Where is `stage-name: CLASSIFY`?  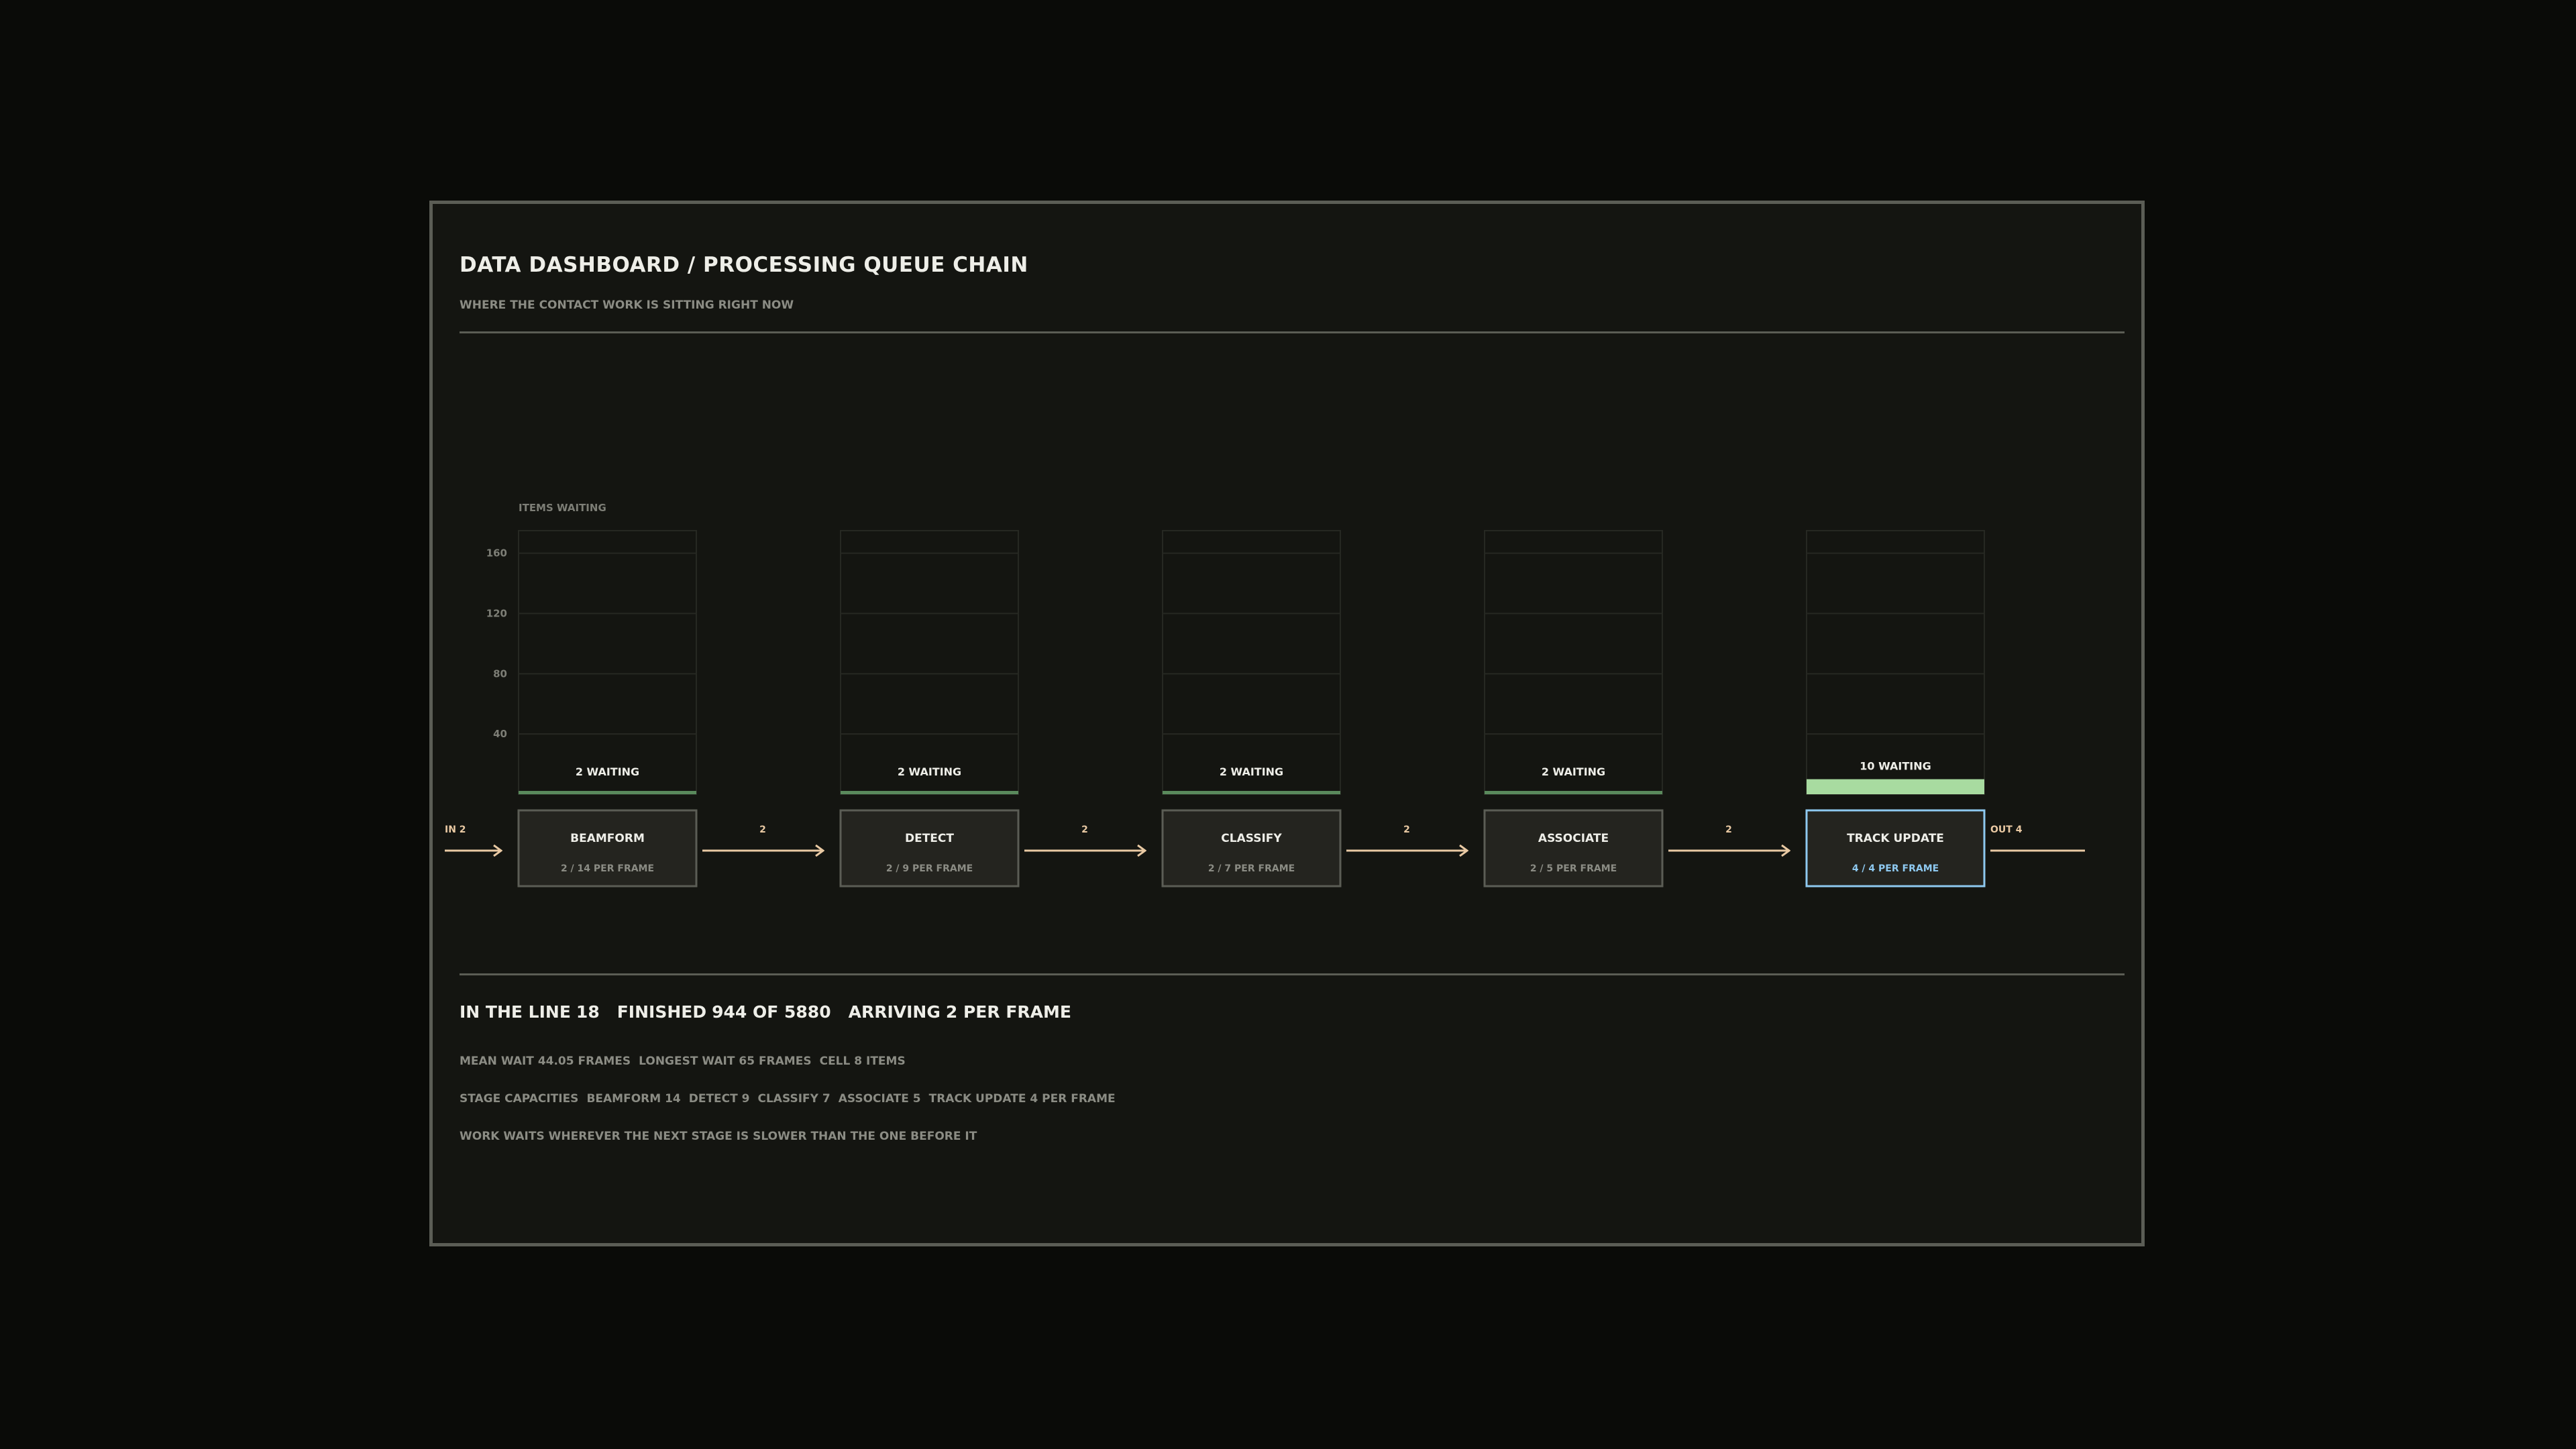 stage-name: CLASSIFY is located at coordinates (1251, 838).